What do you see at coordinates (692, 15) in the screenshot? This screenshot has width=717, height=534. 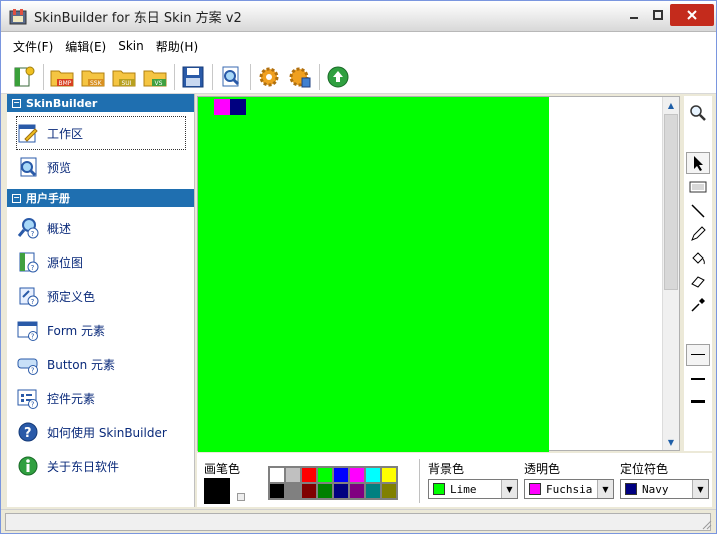 I see `close-button` at bounding box center [692, 15].